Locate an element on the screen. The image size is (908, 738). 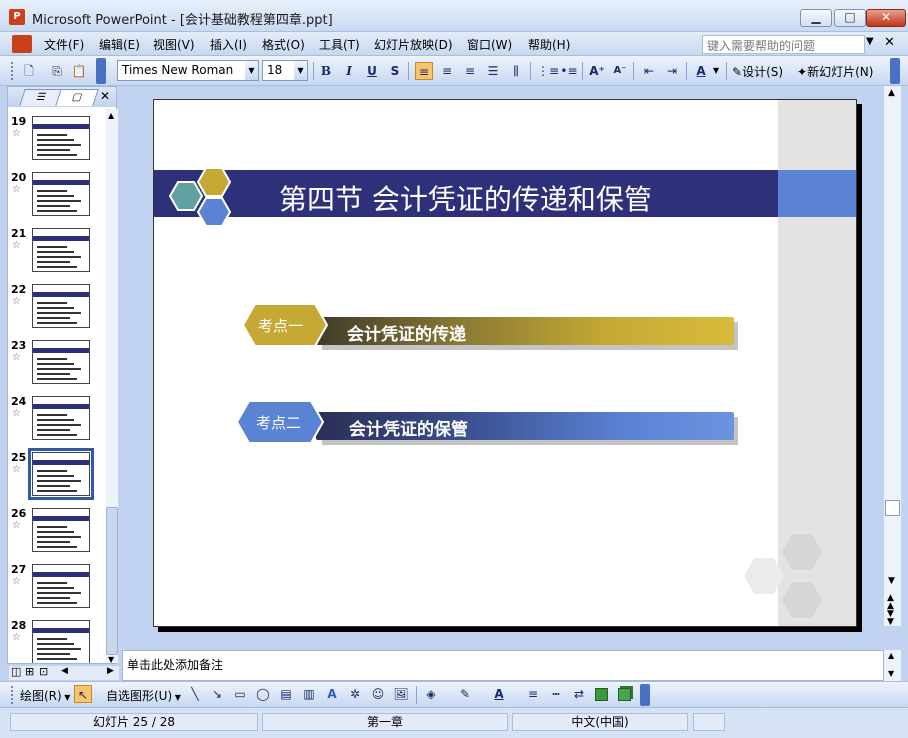
notes-pane: 单击此处添加备注 is located at coordinates (503, 665).